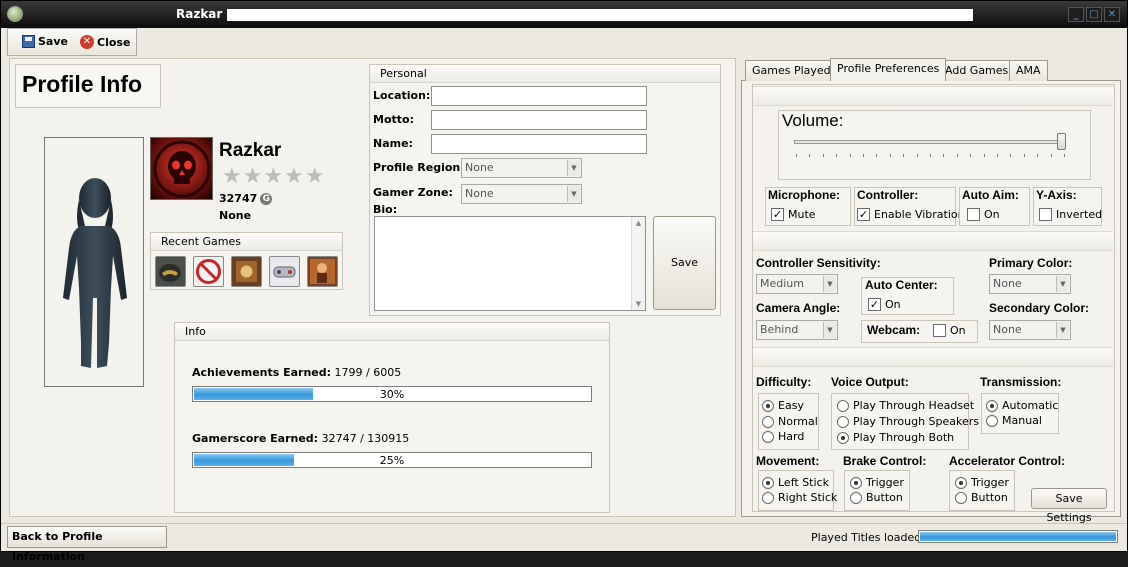  I want to click on gamerpic-skull-image, so click(181, 168).